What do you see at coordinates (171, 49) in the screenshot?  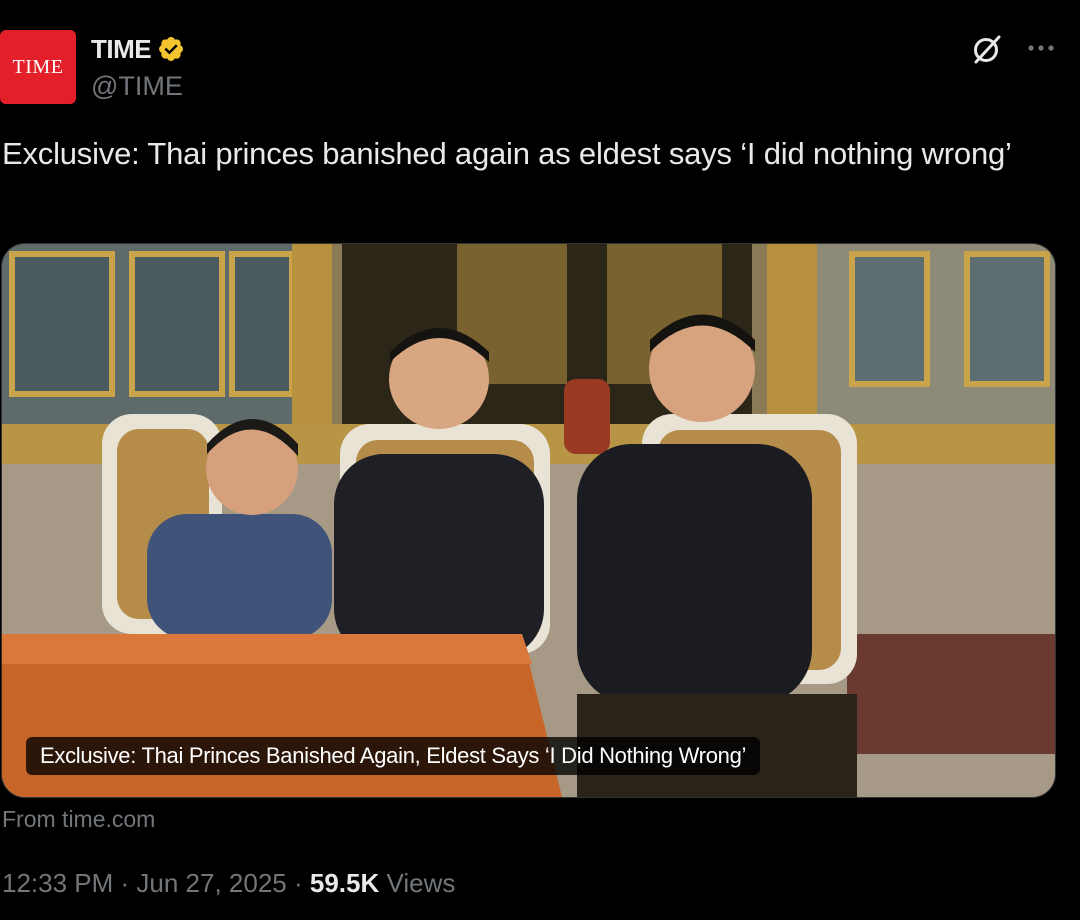 I see `verified-badge-icon` at bounding box center [171, 49].